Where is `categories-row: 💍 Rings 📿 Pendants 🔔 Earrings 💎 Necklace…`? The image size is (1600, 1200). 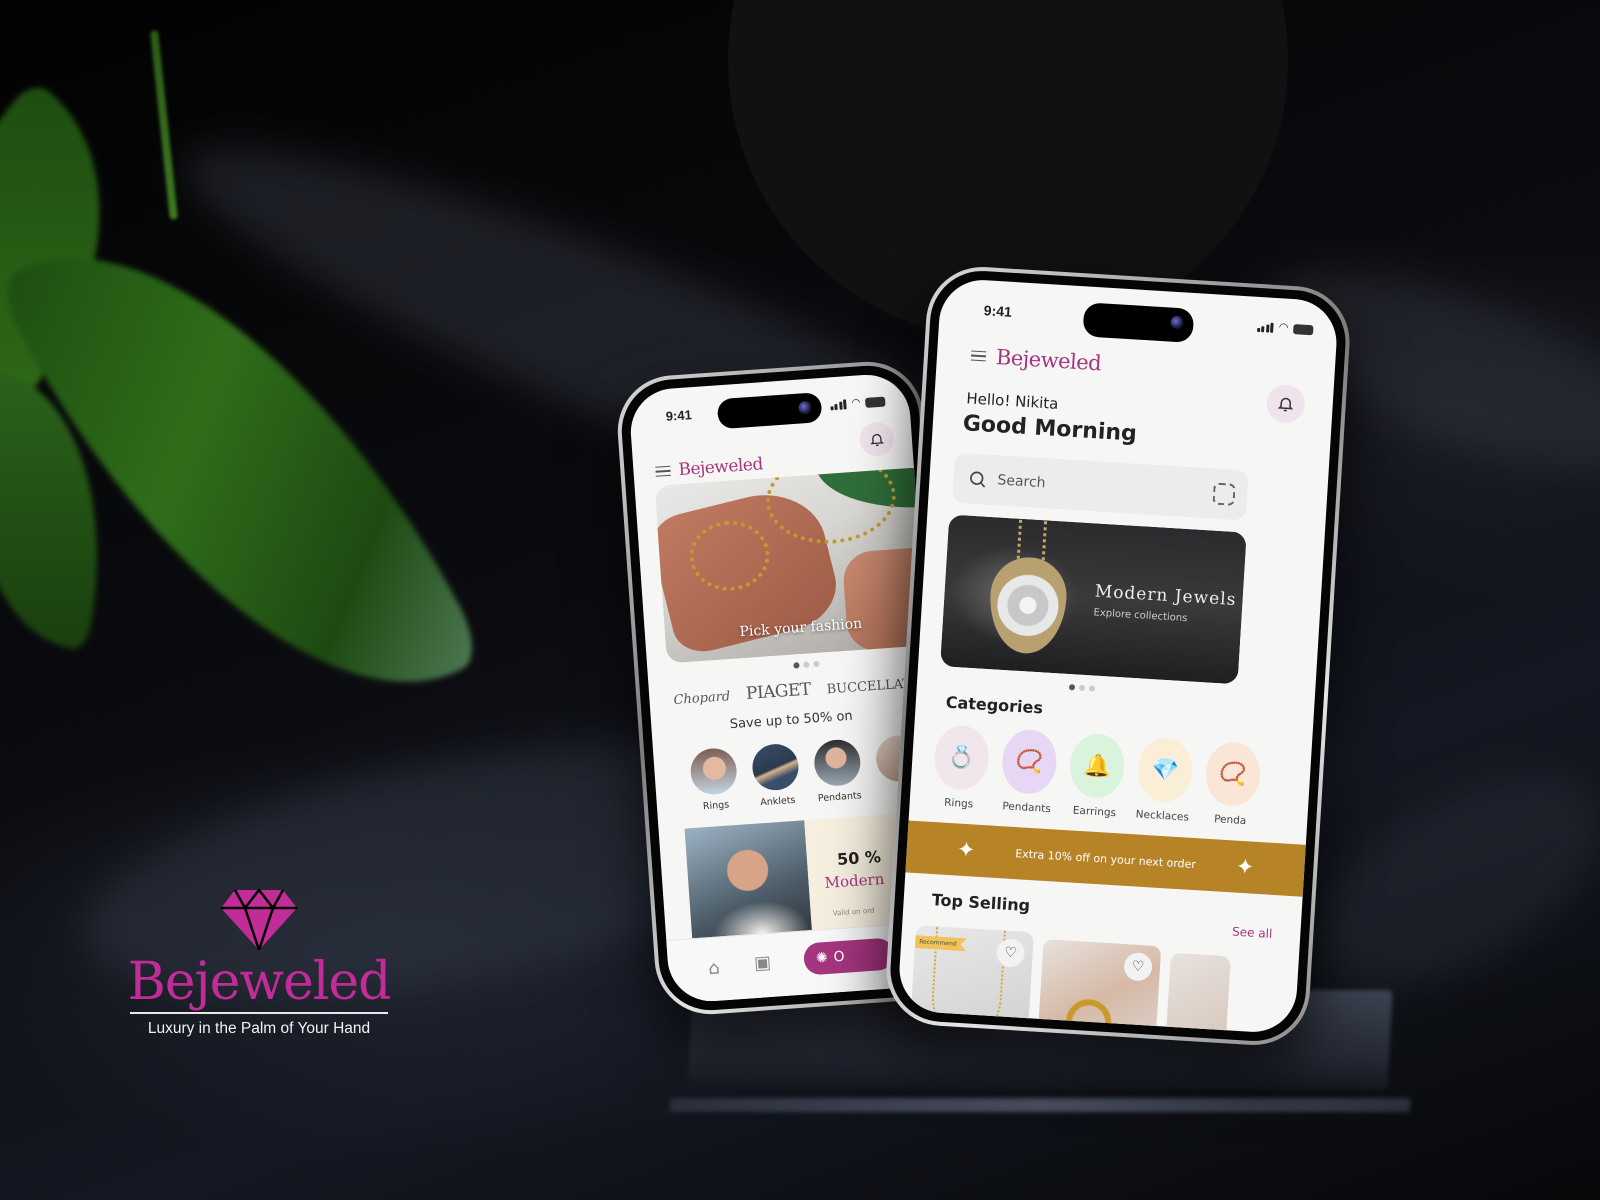
categories-row: 💍 Rings 📿 Pendants 🔔 Earrings 💎 Necklace… is located at coordinates (1096, 776).